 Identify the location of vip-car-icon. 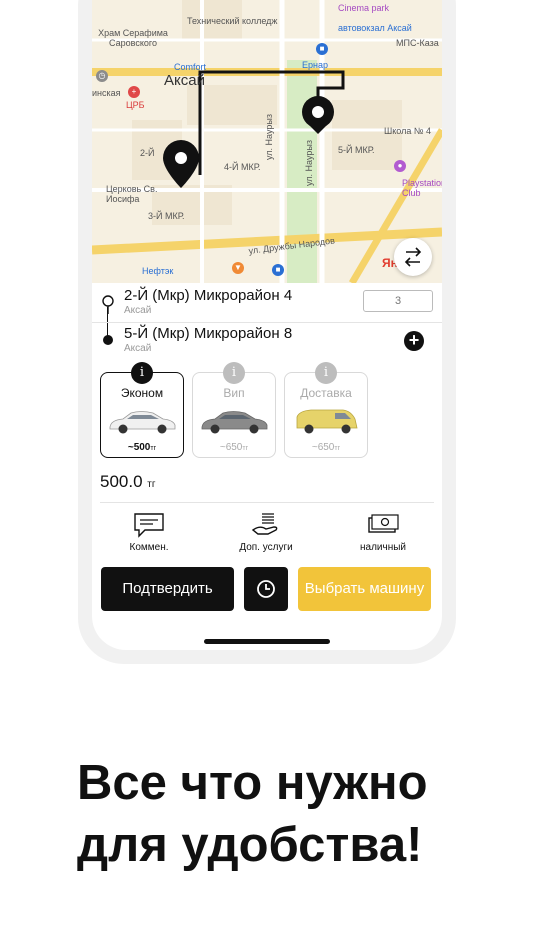
(234, 422).